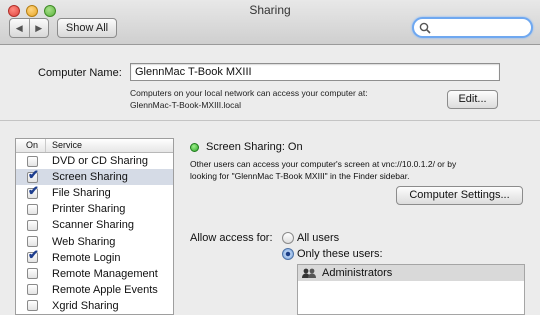 Image resolution: width=540 pixels, height=315 pixels. I want to click on service-label: Printer Sharing, so click(89, 209).